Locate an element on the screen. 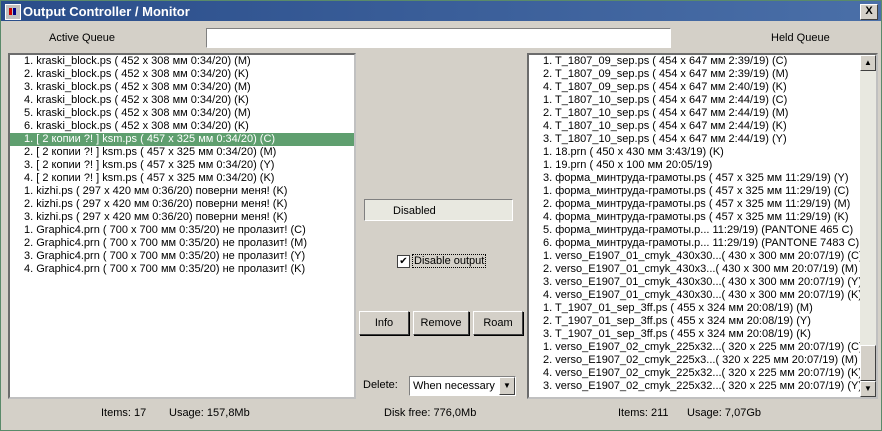  scroll-down-icon: ▼ is located at coordinates (868, 389).